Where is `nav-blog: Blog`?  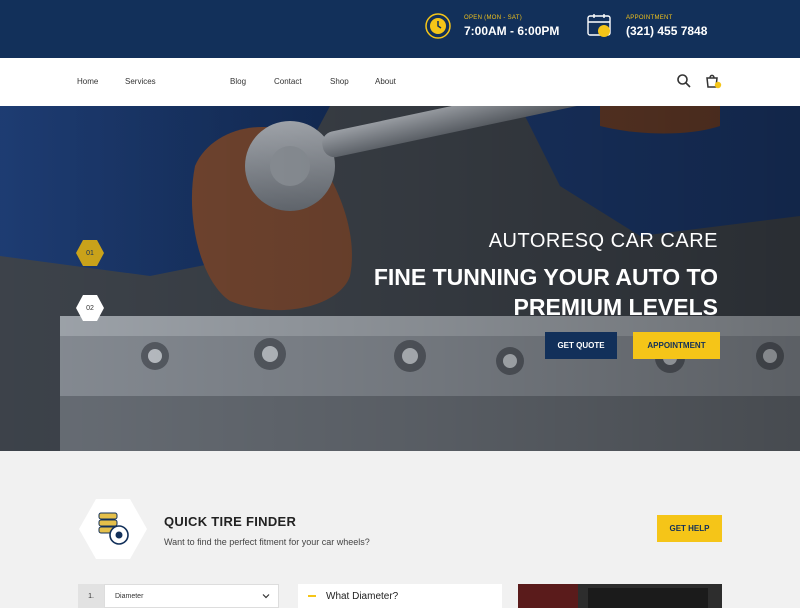 nav-blog: Blog is located at coordinates (238, 81).